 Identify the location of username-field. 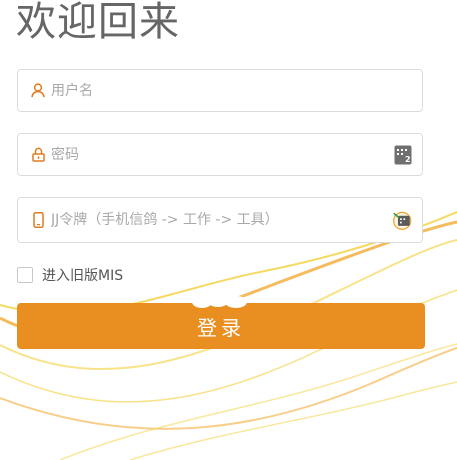
(220, 90).